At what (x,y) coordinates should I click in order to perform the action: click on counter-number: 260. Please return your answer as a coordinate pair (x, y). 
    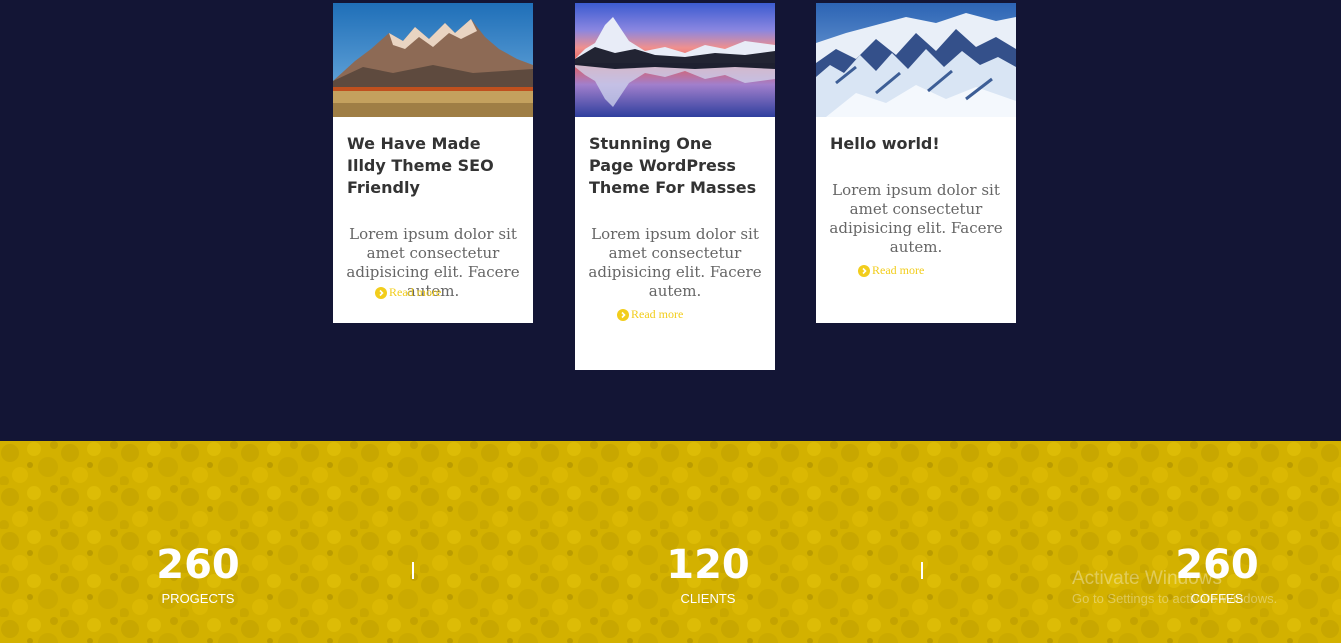
    Looking at the image, I should click on (198, 565).